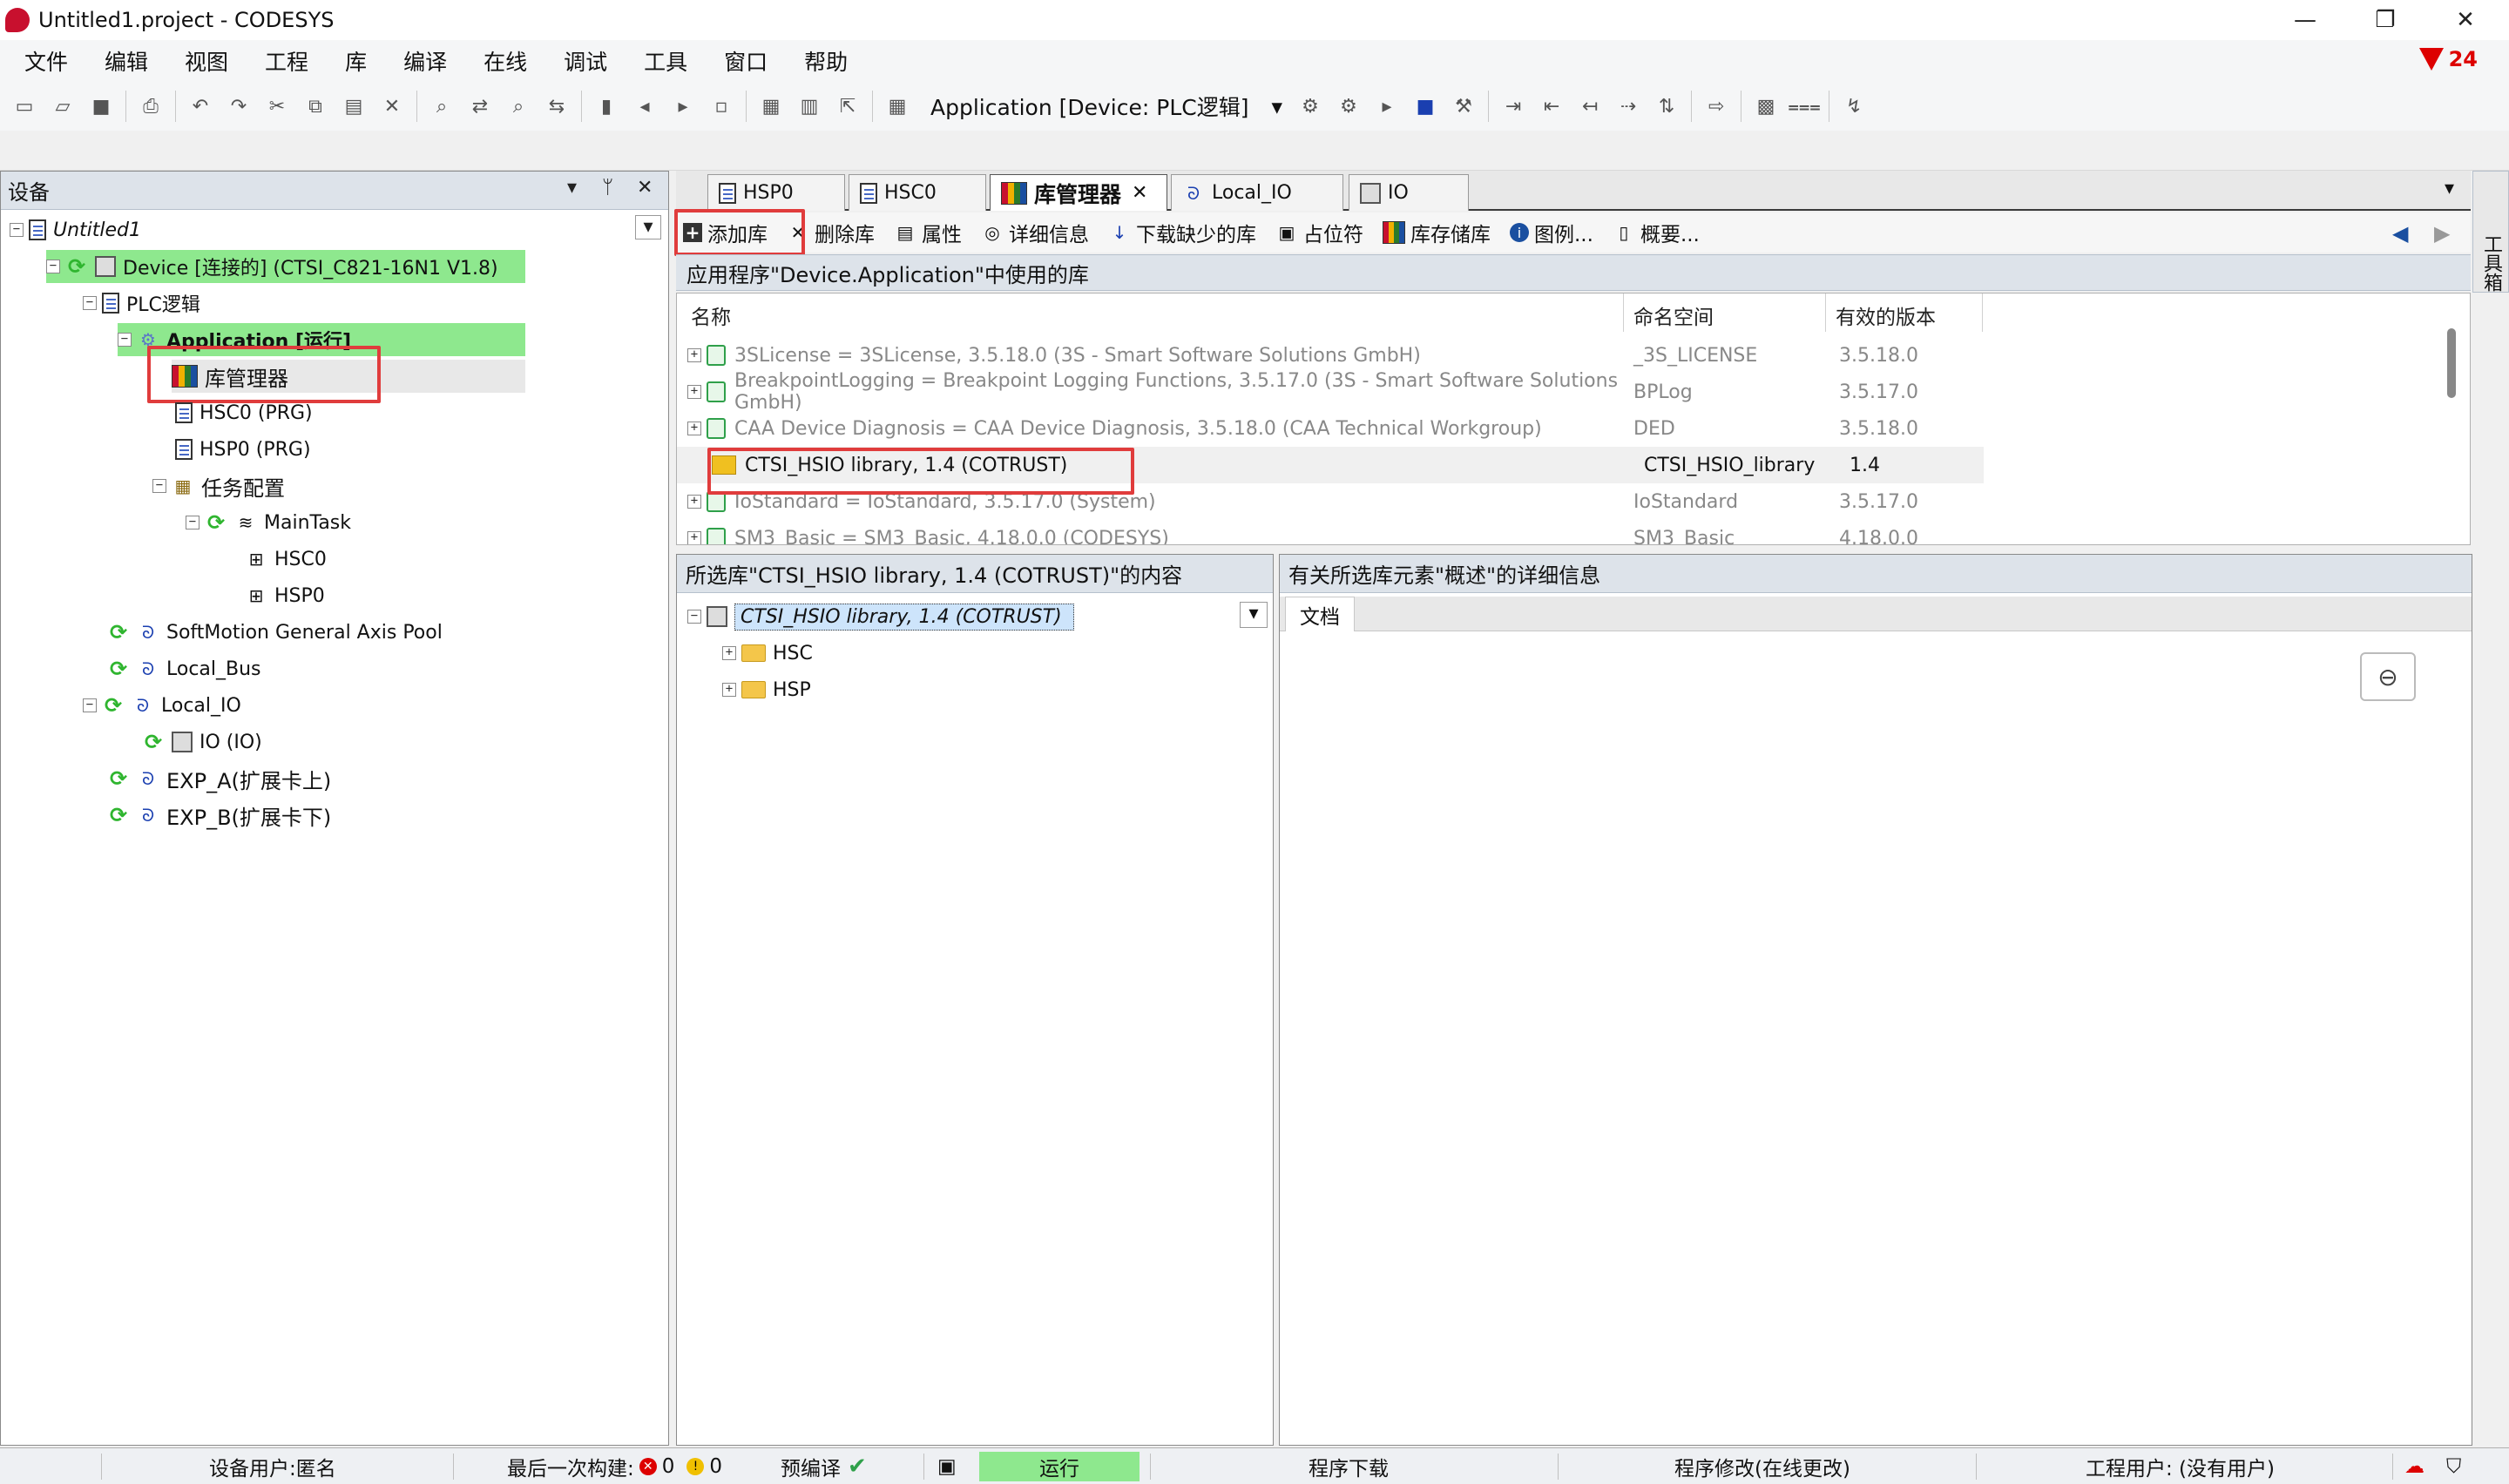 The height and width of the screenshot is (1484, 2509). What do you see at coordinates (1254, 615) in the screenshot?
I see `contents-dropdown-icon: ▾` at bounding box center [1254, 615].